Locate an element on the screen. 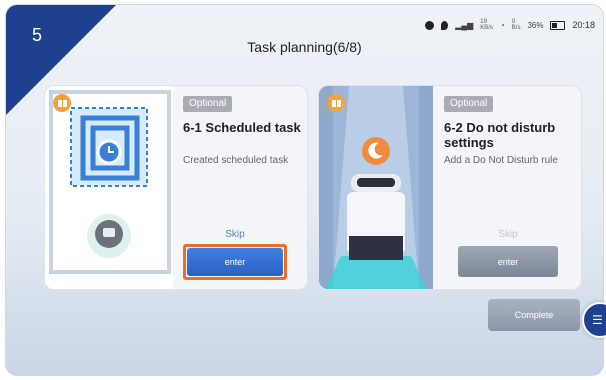 The height and width of the screenshot is (380, 606). card-title: 6-2 Do not disturb settings is located at coordinates (500, 135).